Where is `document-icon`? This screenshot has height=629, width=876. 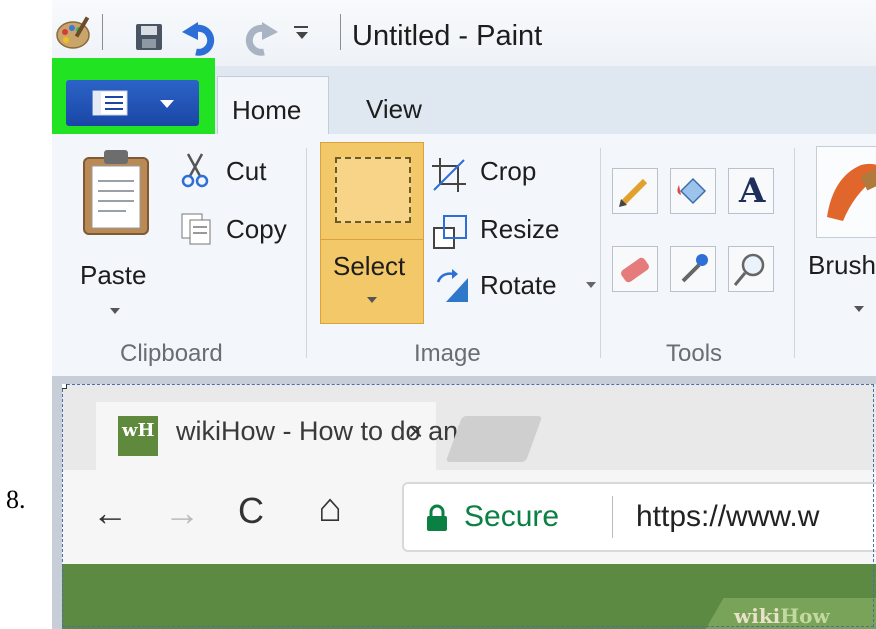
document-icon is located at coordinates (110, 103).